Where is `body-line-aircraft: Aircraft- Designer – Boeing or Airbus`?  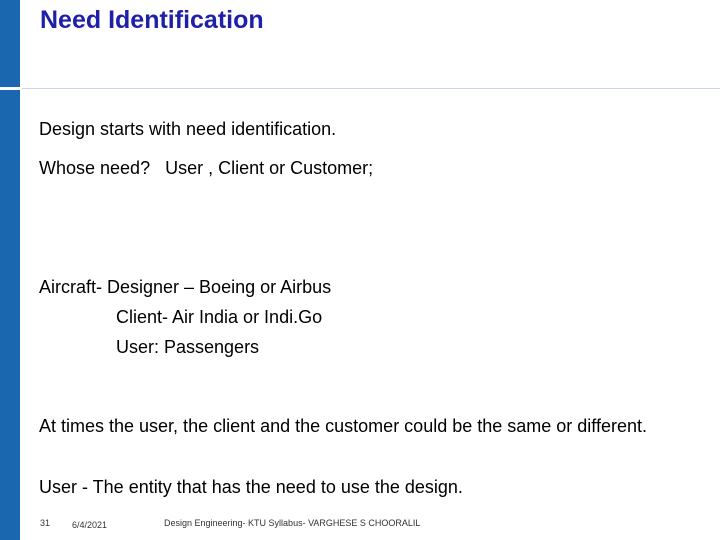
body-line-aircraft: Aircraft- Designer – Boeing or Airbus is located at coordinates (185, 287).